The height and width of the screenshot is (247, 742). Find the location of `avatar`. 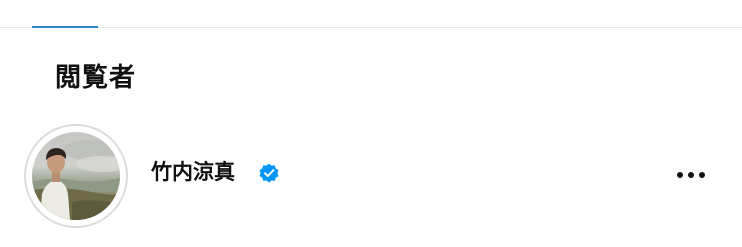

avatar is located at coordinates (76, 176).